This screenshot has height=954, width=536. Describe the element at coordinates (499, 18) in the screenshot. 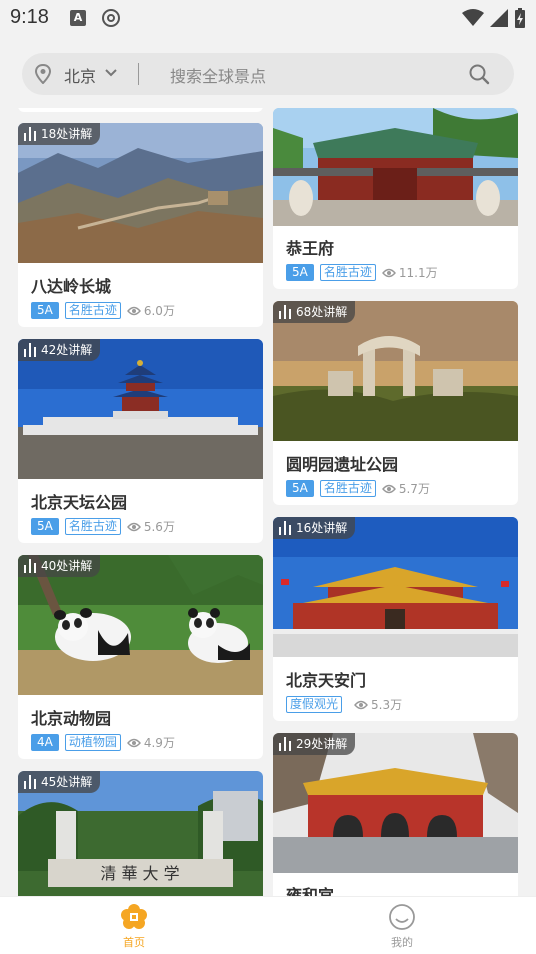

I see `signal-icon` at that location.